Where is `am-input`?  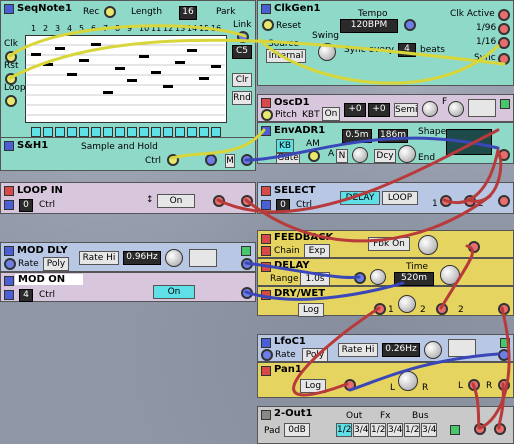
am-input is located at coordinates (314, 156).